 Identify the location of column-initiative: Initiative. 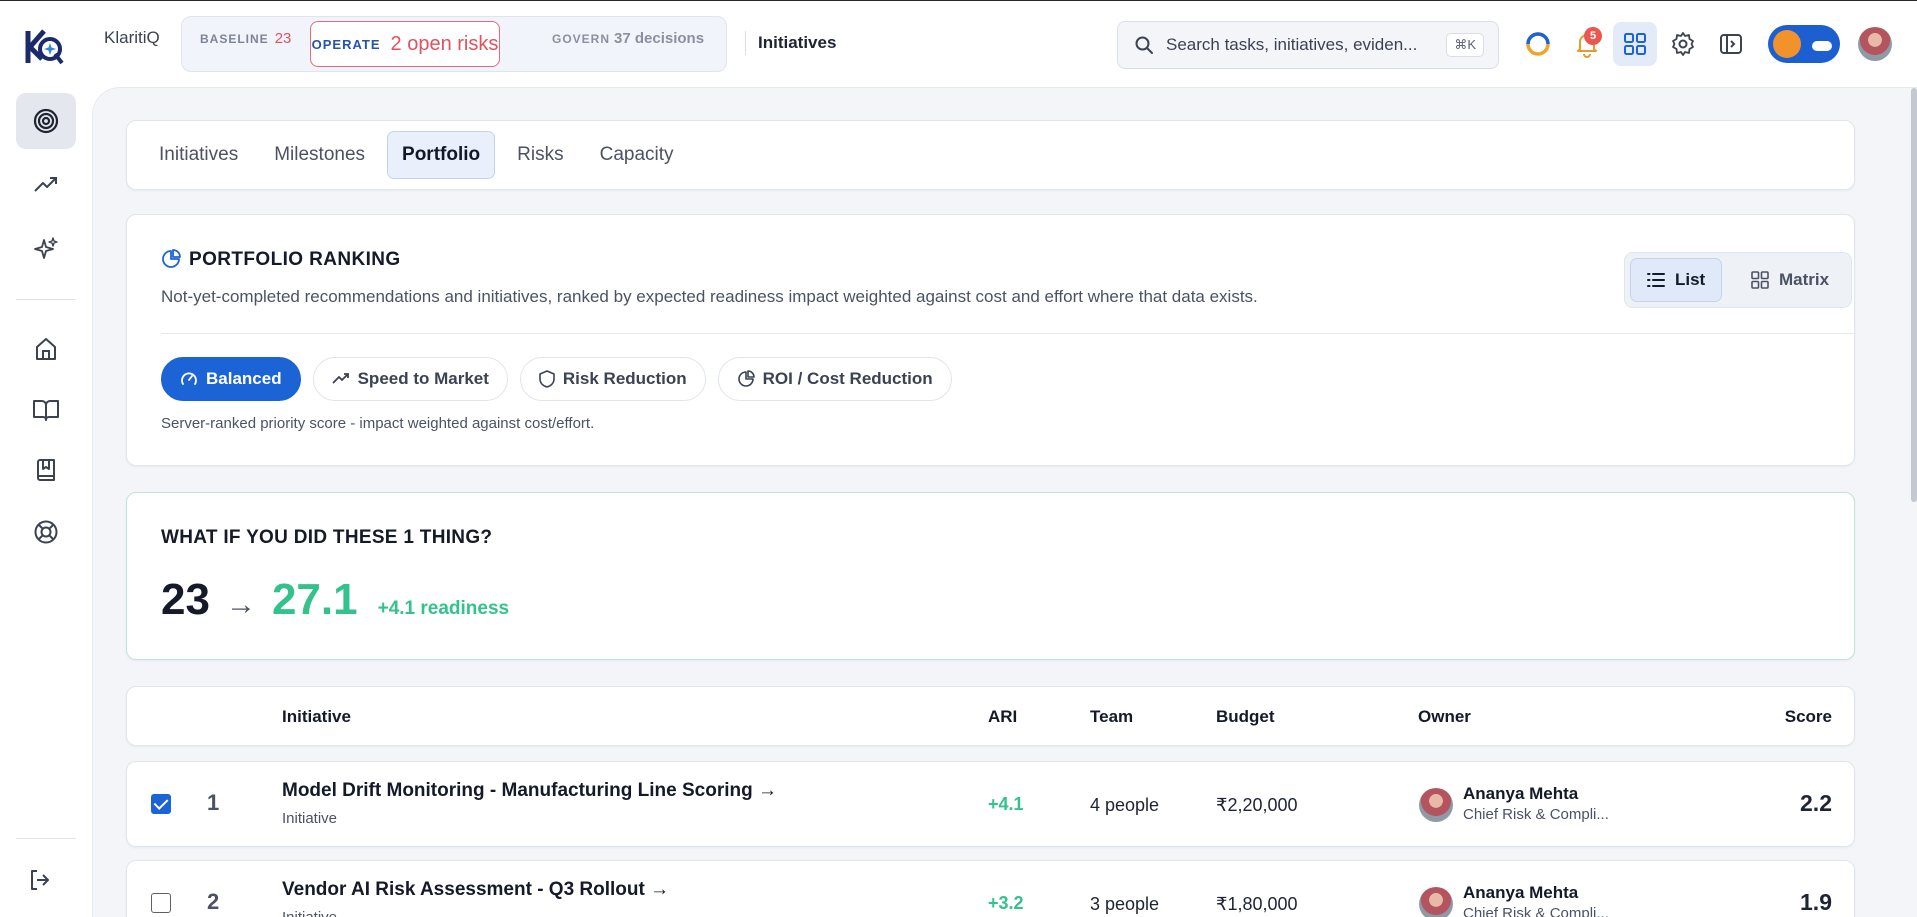
(316, 717).